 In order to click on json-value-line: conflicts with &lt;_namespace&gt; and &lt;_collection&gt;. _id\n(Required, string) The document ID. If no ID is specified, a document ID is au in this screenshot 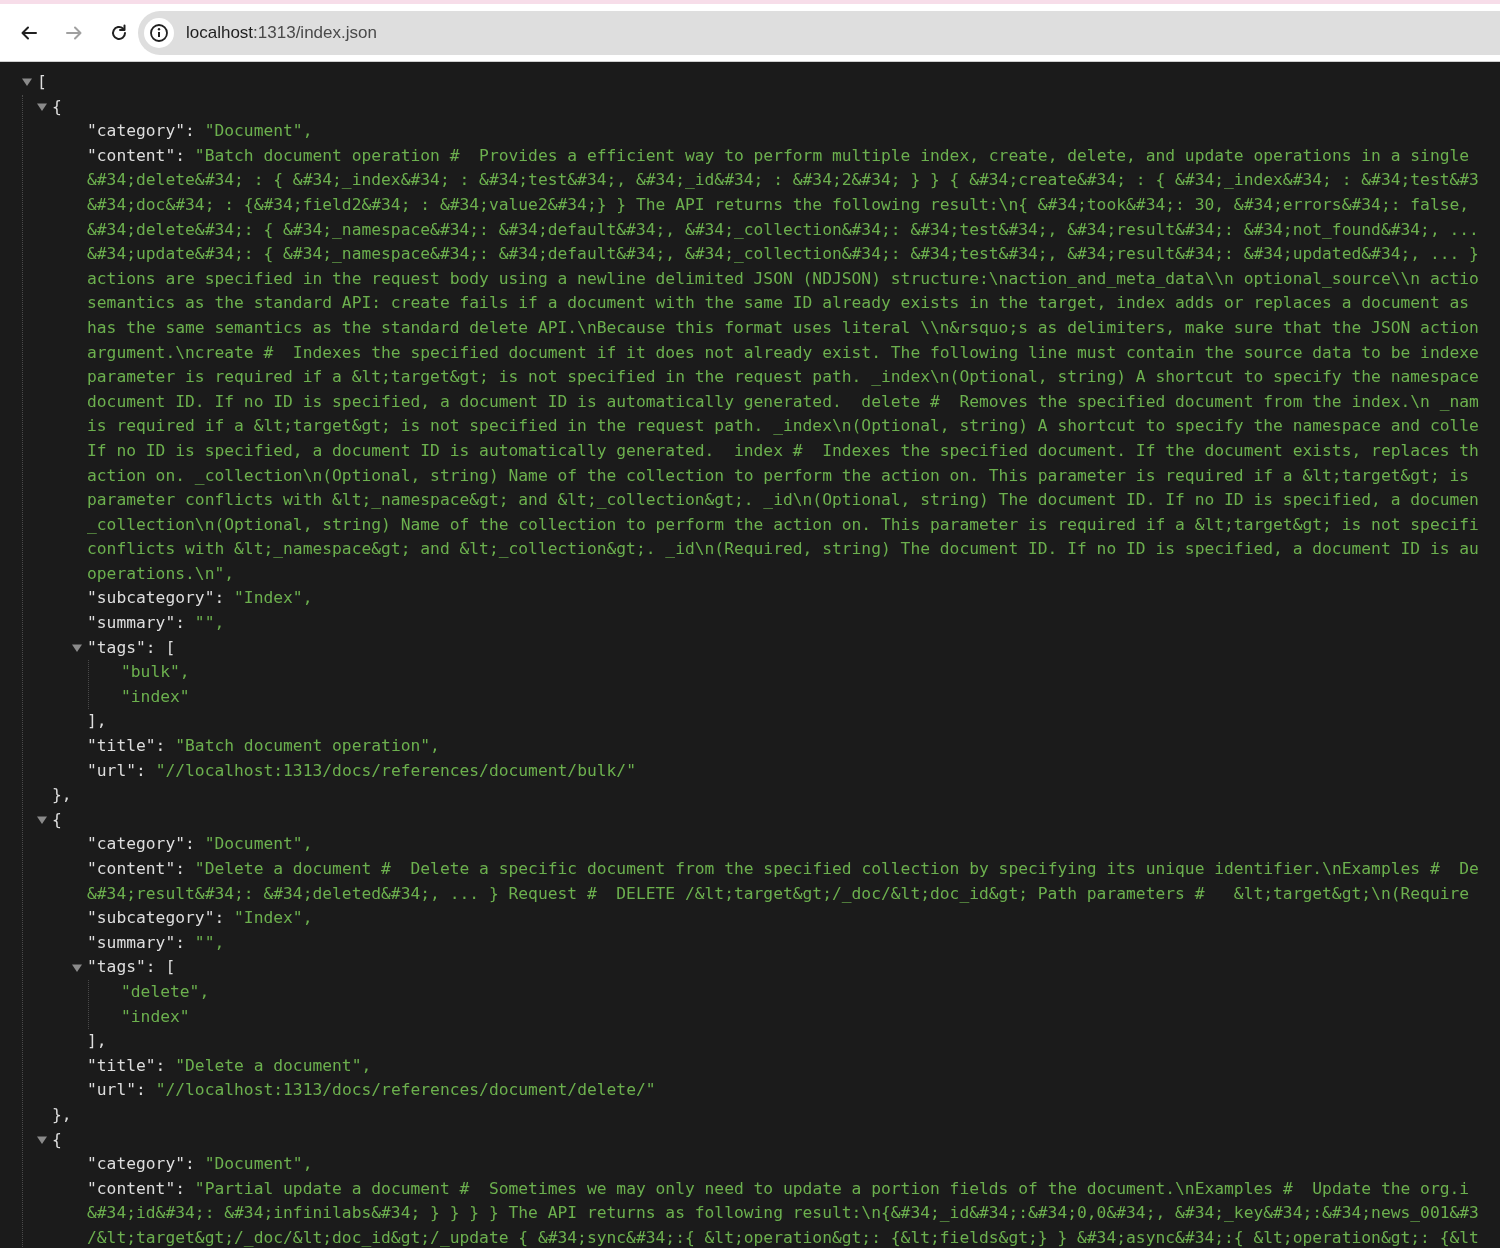, I will do `click(783, 549)`.